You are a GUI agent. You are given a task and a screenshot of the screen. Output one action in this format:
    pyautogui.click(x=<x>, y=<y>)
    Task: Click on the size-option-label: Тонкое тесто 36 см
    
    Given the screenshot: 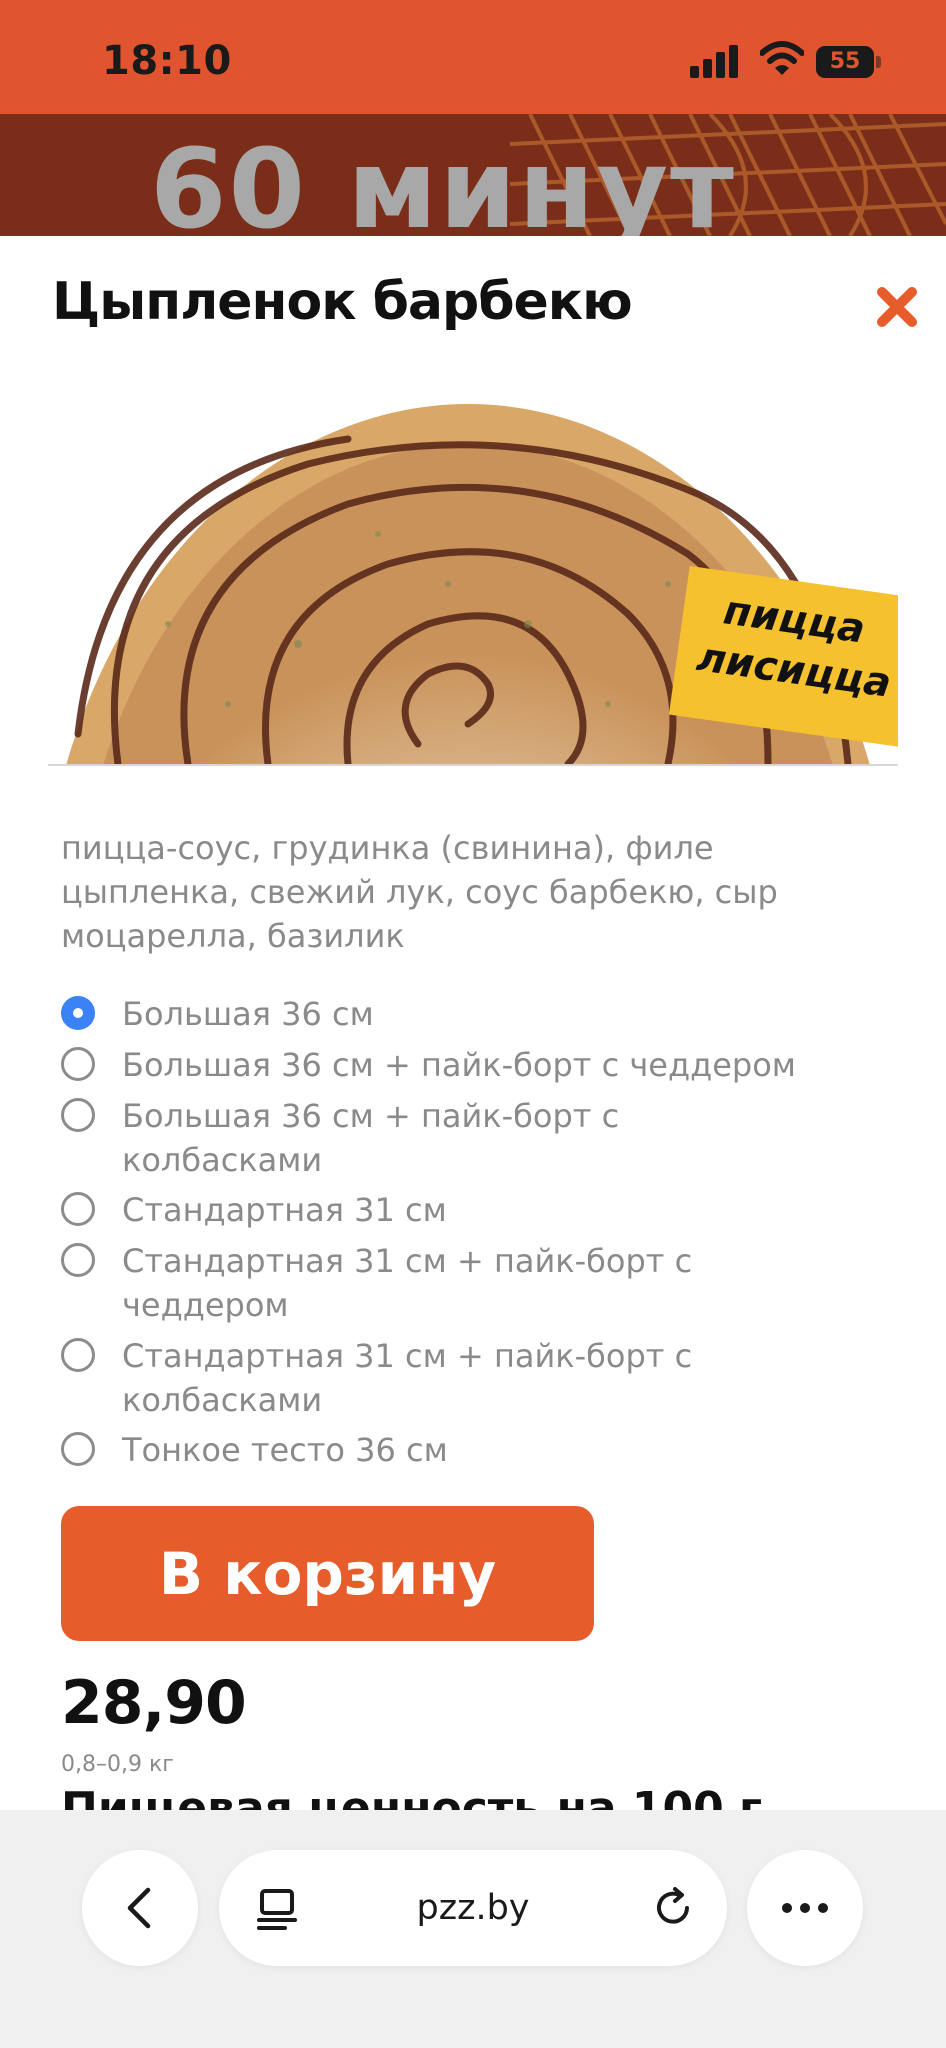 What is the action you would take?
    pyautogui.click(x=285, y=1450)
    